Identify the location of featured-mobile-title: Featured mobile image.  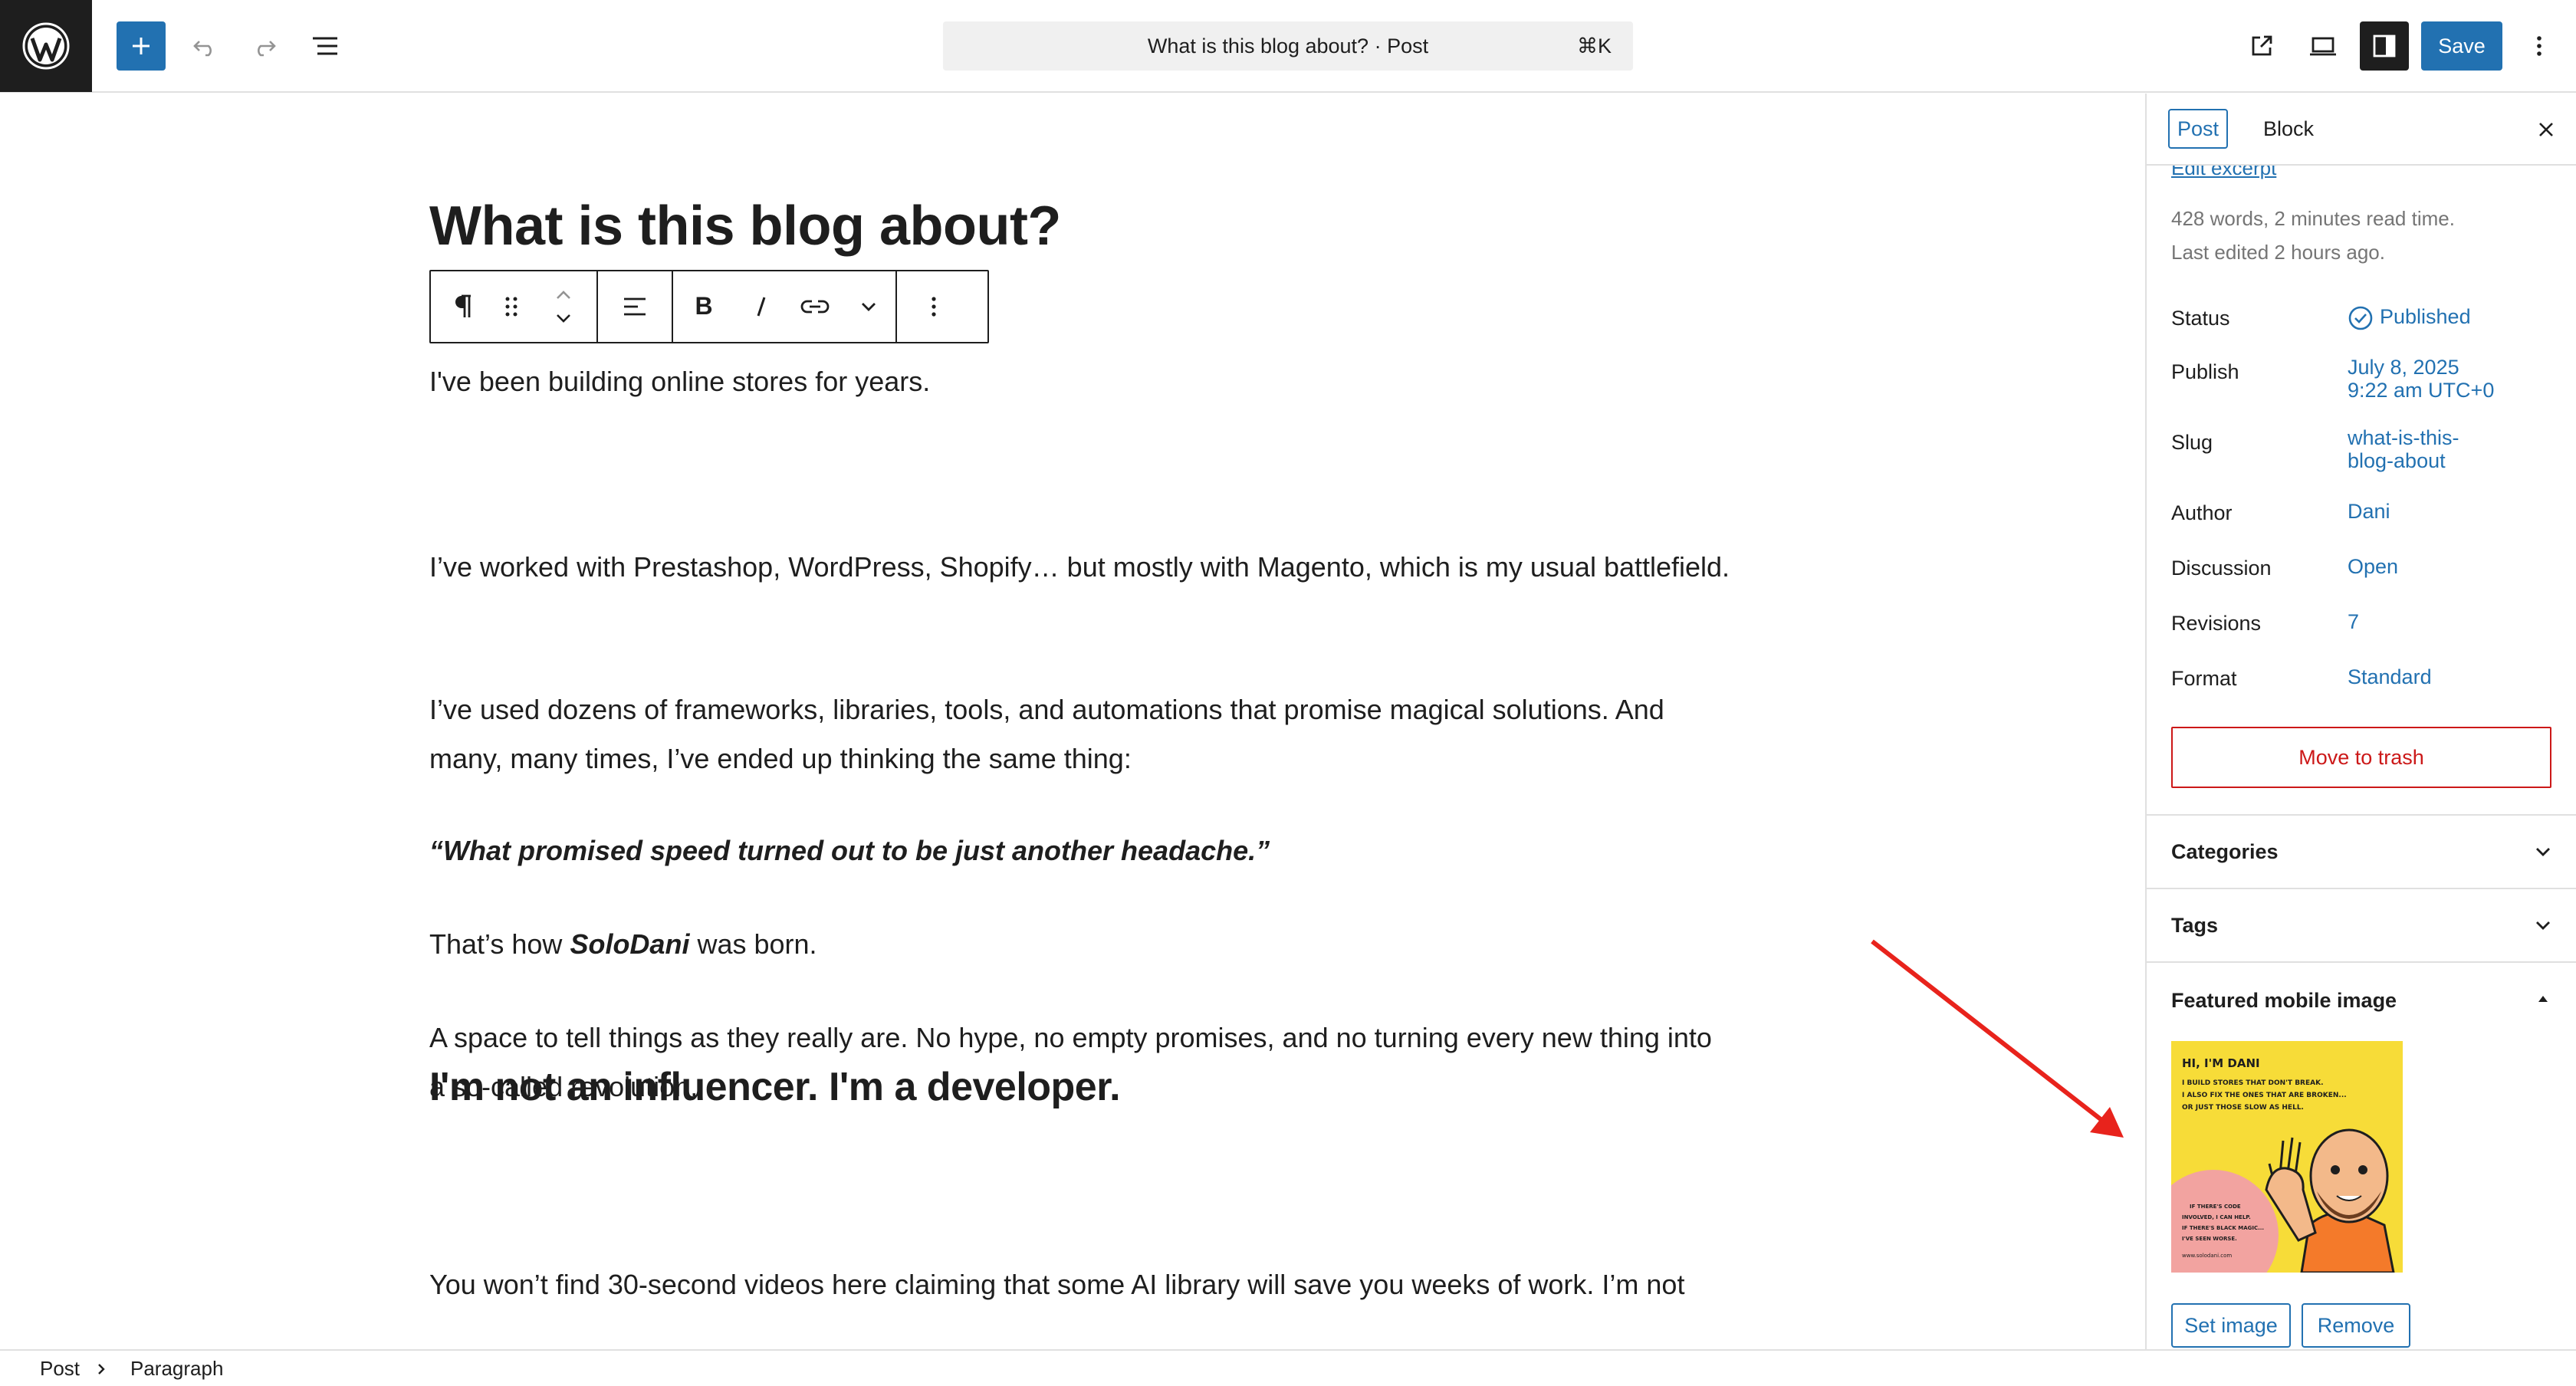
(2284, 1001).